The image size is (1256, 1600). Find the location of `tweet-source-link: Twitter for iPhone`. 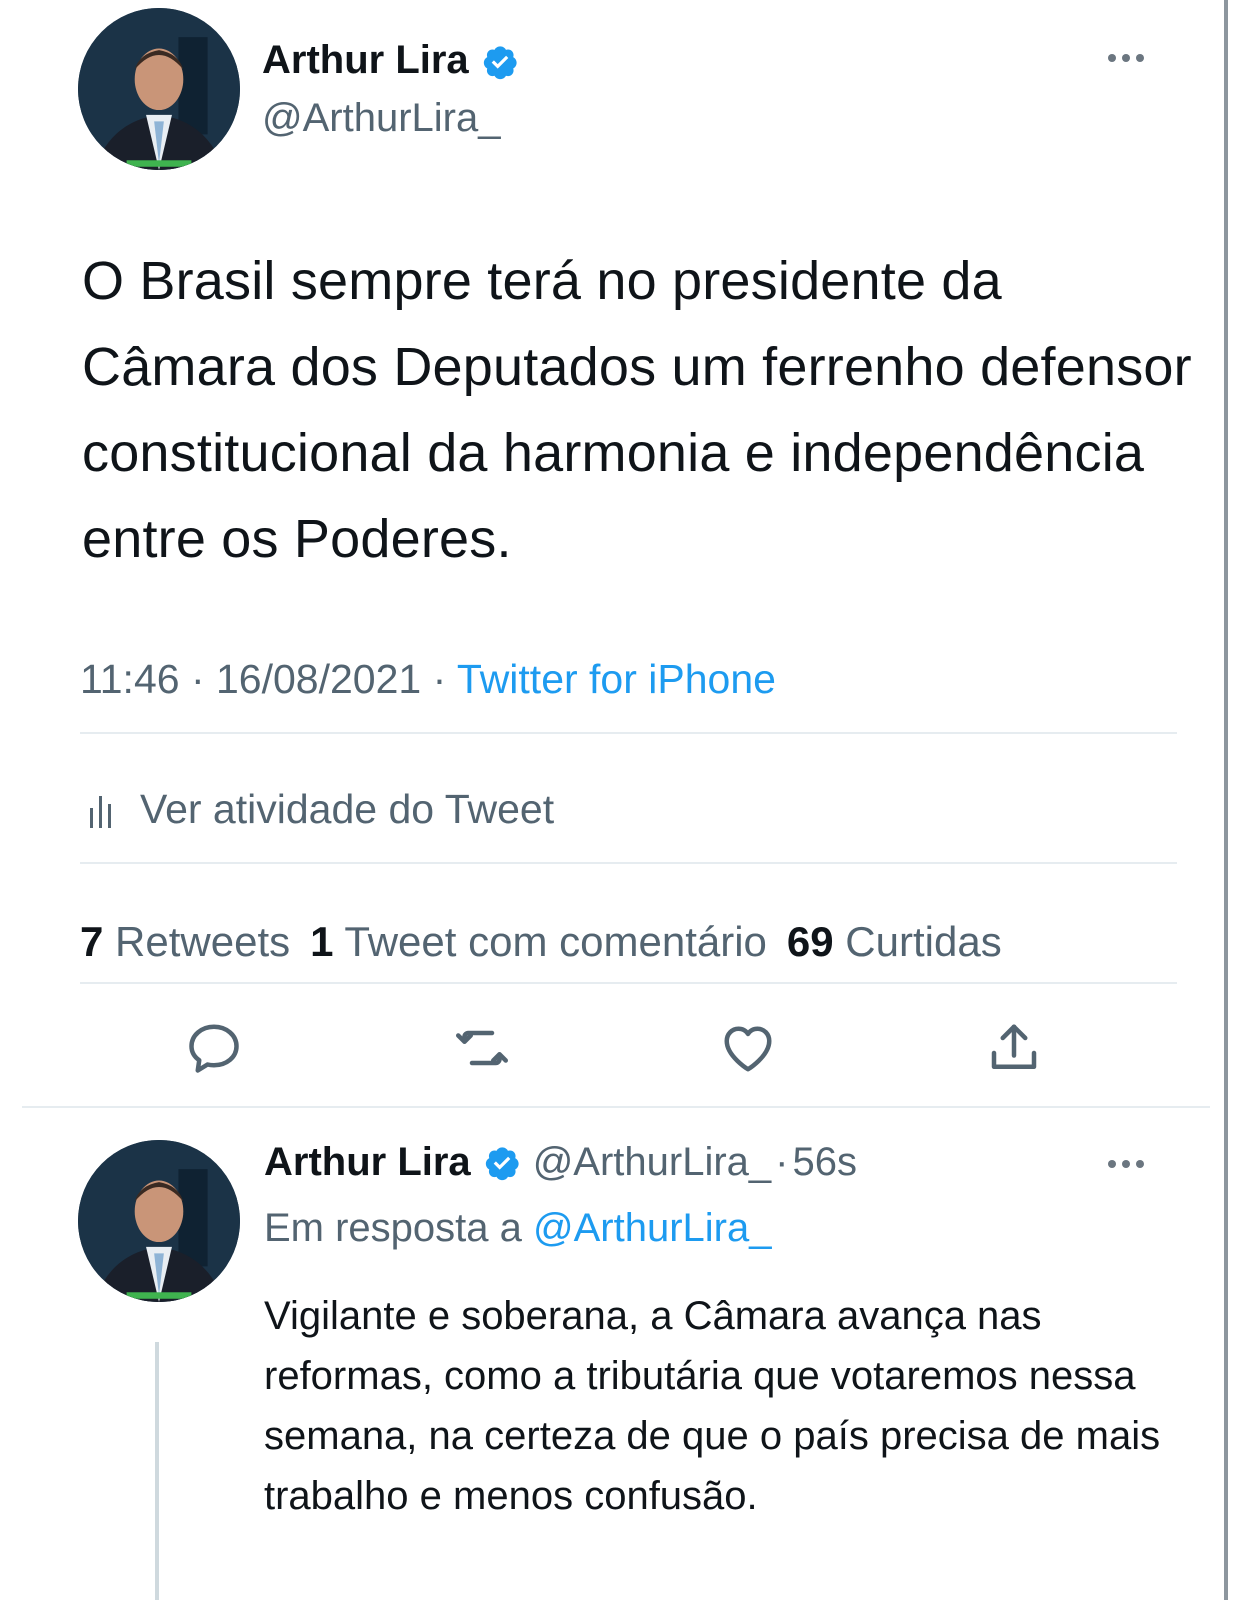

tweet-source-link: Twitter for iPhone is located at coordinates (616, 679).